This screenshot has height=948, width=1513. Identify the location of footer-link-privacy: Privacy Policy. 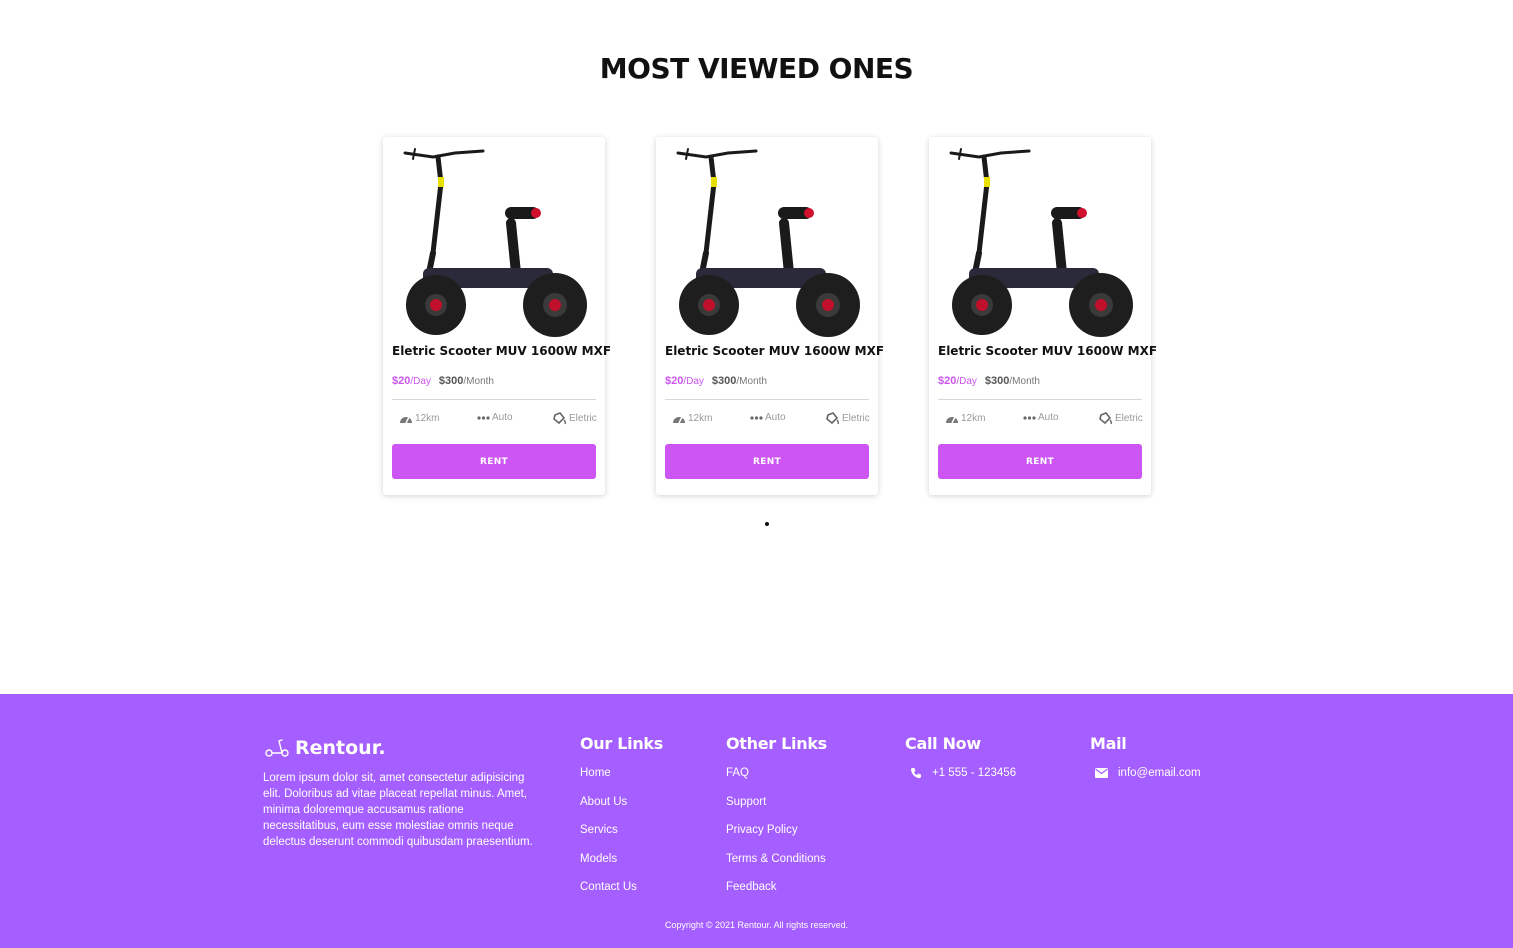
(776, 838).